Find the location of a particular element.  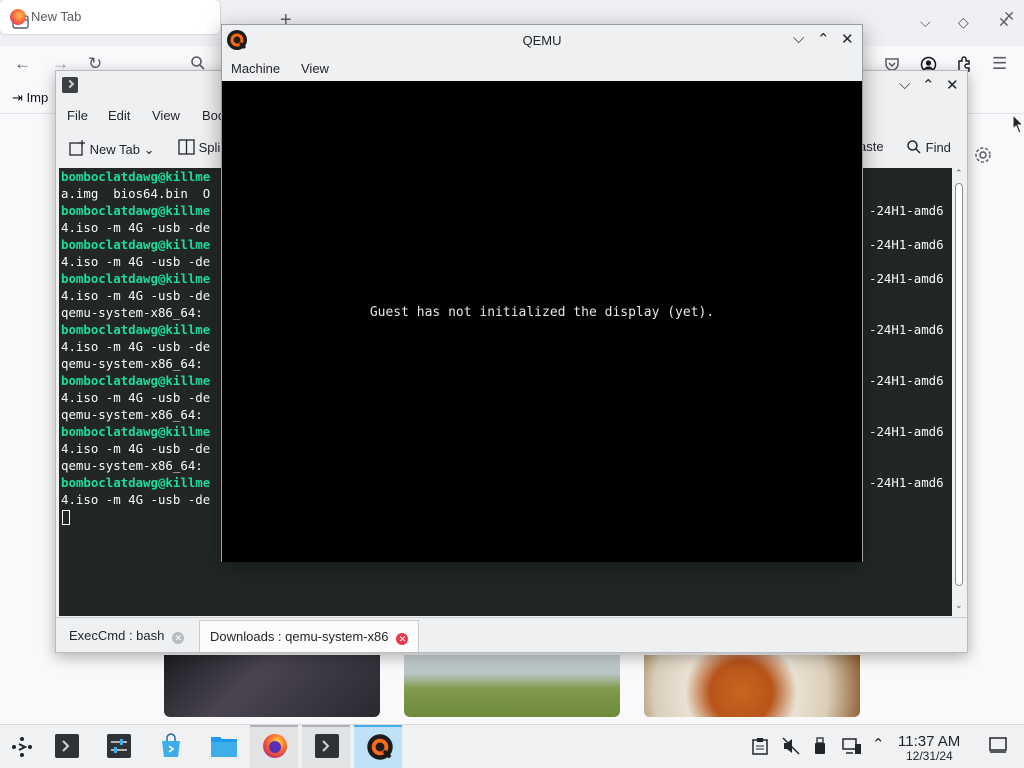

taskbar-system-settings is located at coordinates (118, 746).